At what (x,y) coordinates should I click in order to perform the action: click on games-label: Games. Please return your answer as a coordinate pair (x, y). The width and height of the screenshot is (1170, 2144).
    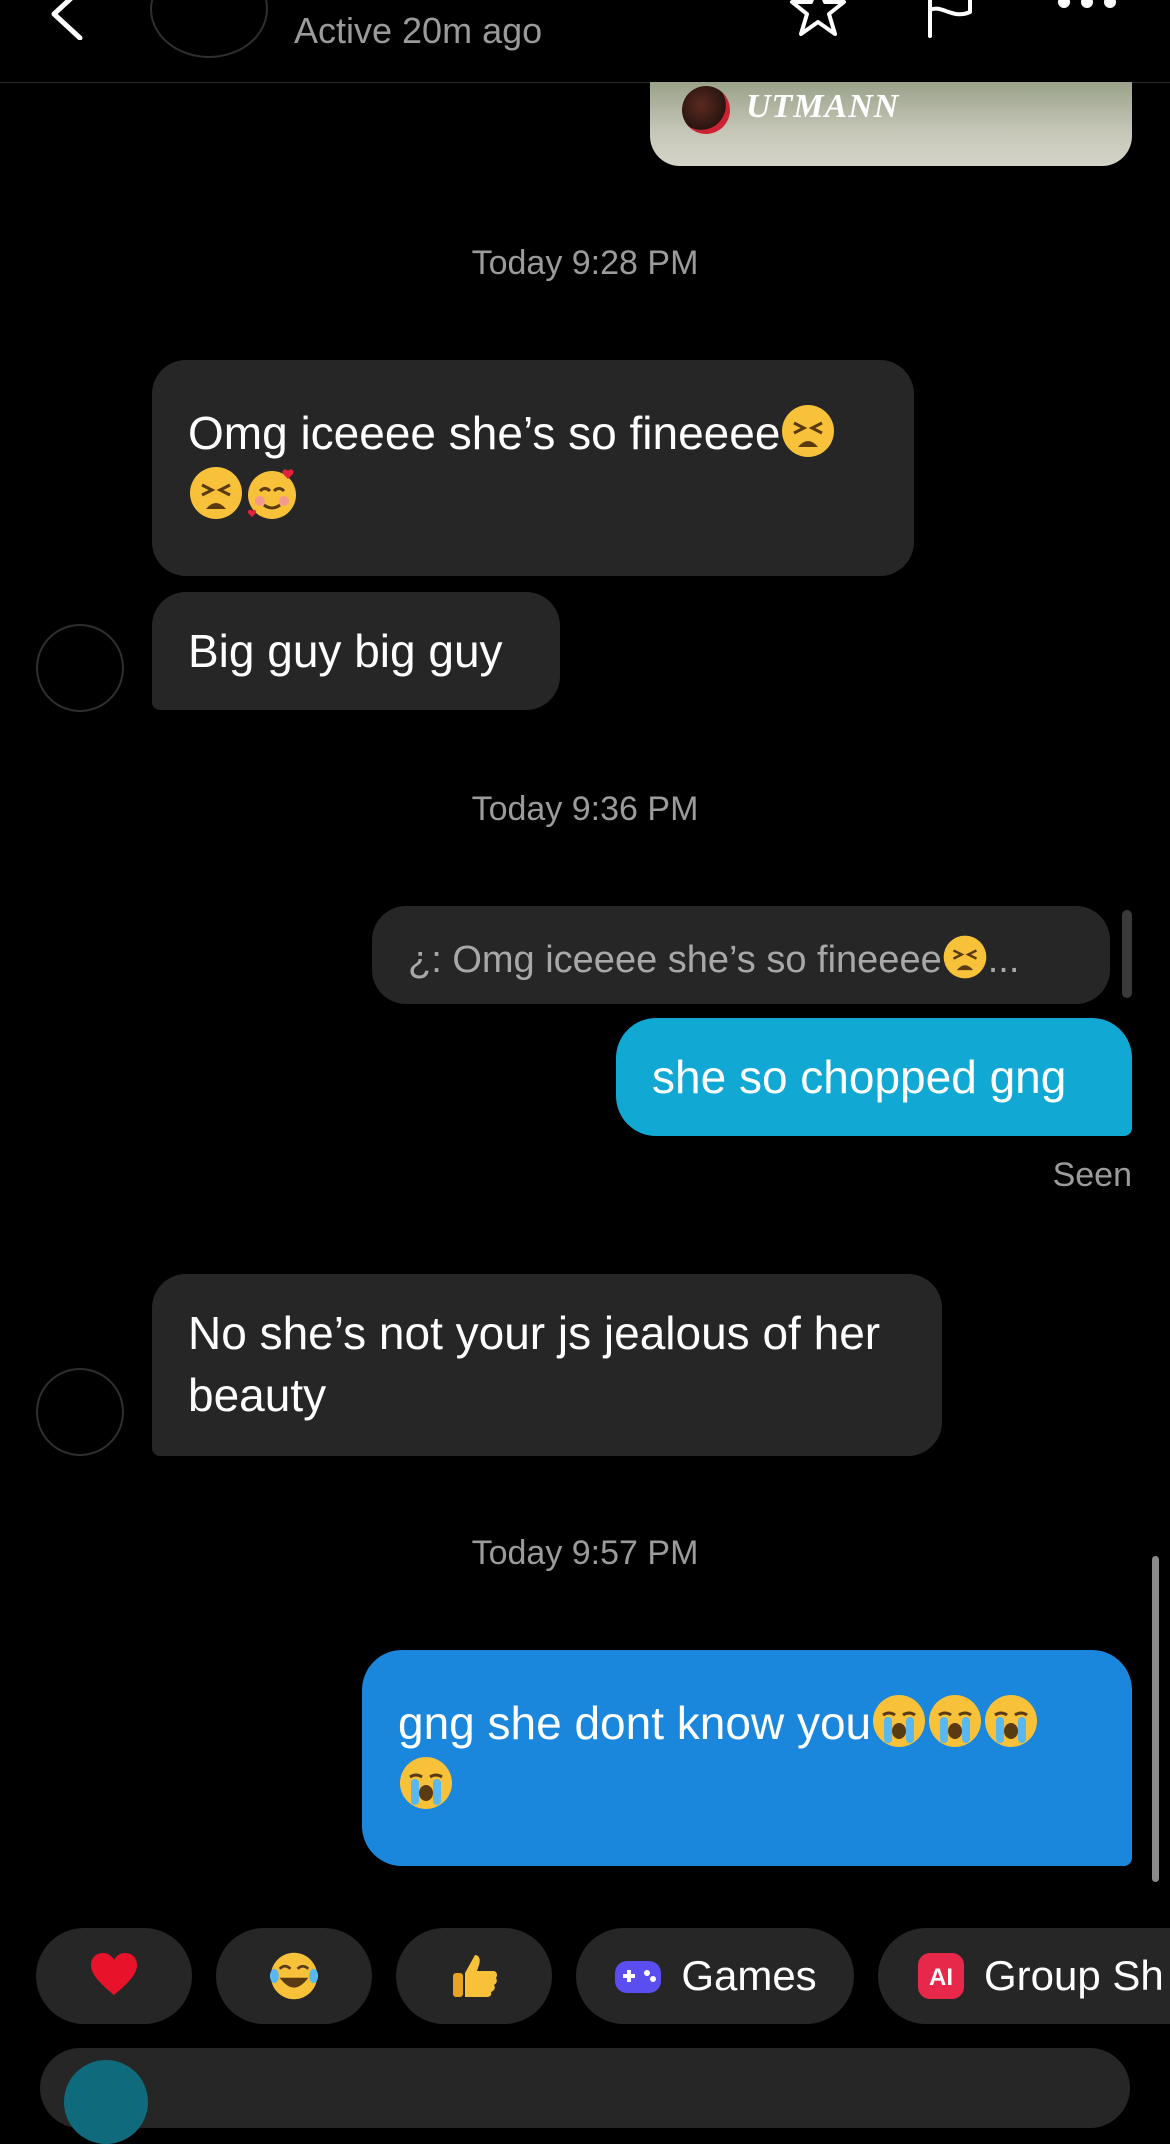
    Looking at the image, I should click on (749, 1975).